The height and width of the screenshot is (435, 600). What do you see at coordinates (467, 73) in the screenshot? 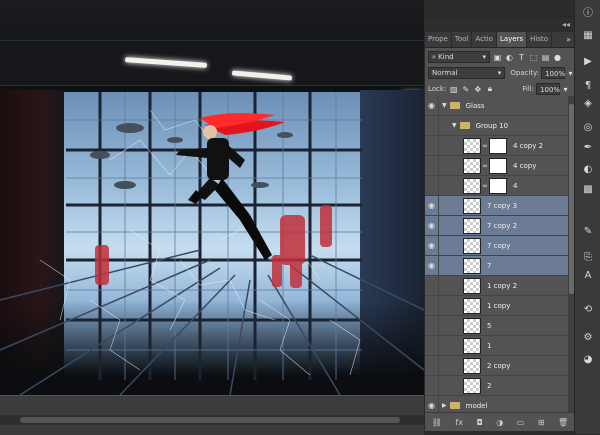
I see `blend-mode-select: Normal ▾` at bounding box center [467, 73].